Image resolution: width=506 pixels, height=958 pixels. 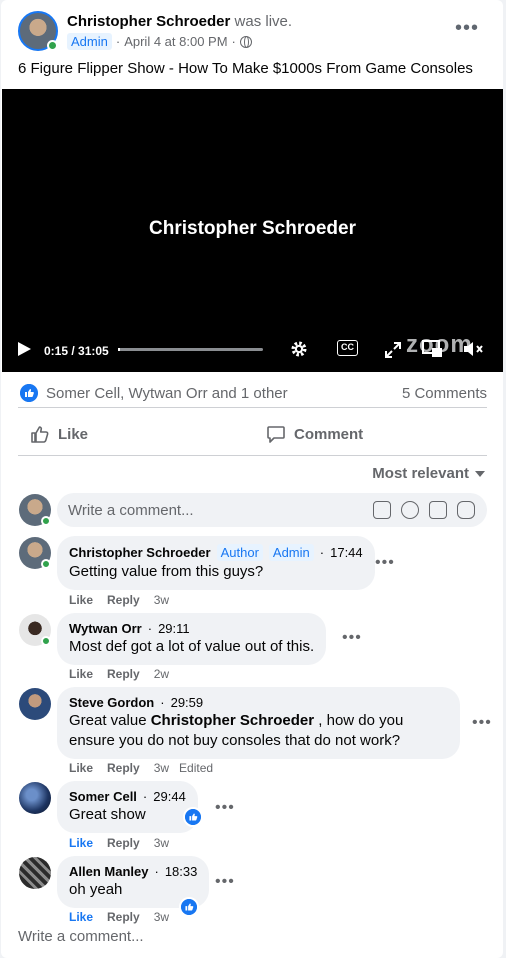 What do you see at coordinates (444, 393) in the screenshot?
I see `comments-count: 5 Comments` at bounding box center [444, 393].